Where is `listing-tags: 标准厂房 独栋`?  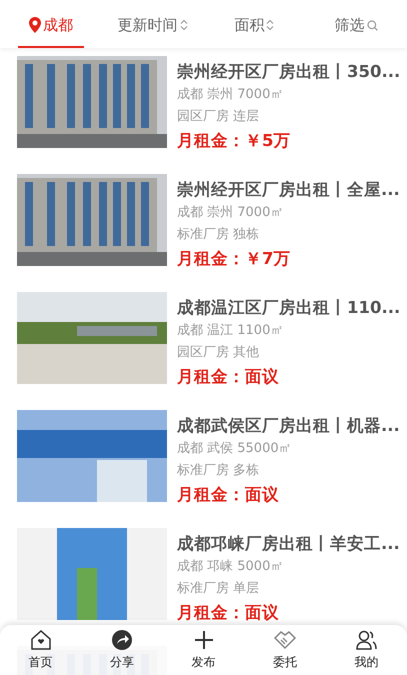
listing-tags: 标准厂房 独栋 is located at coordinates (287, 235).